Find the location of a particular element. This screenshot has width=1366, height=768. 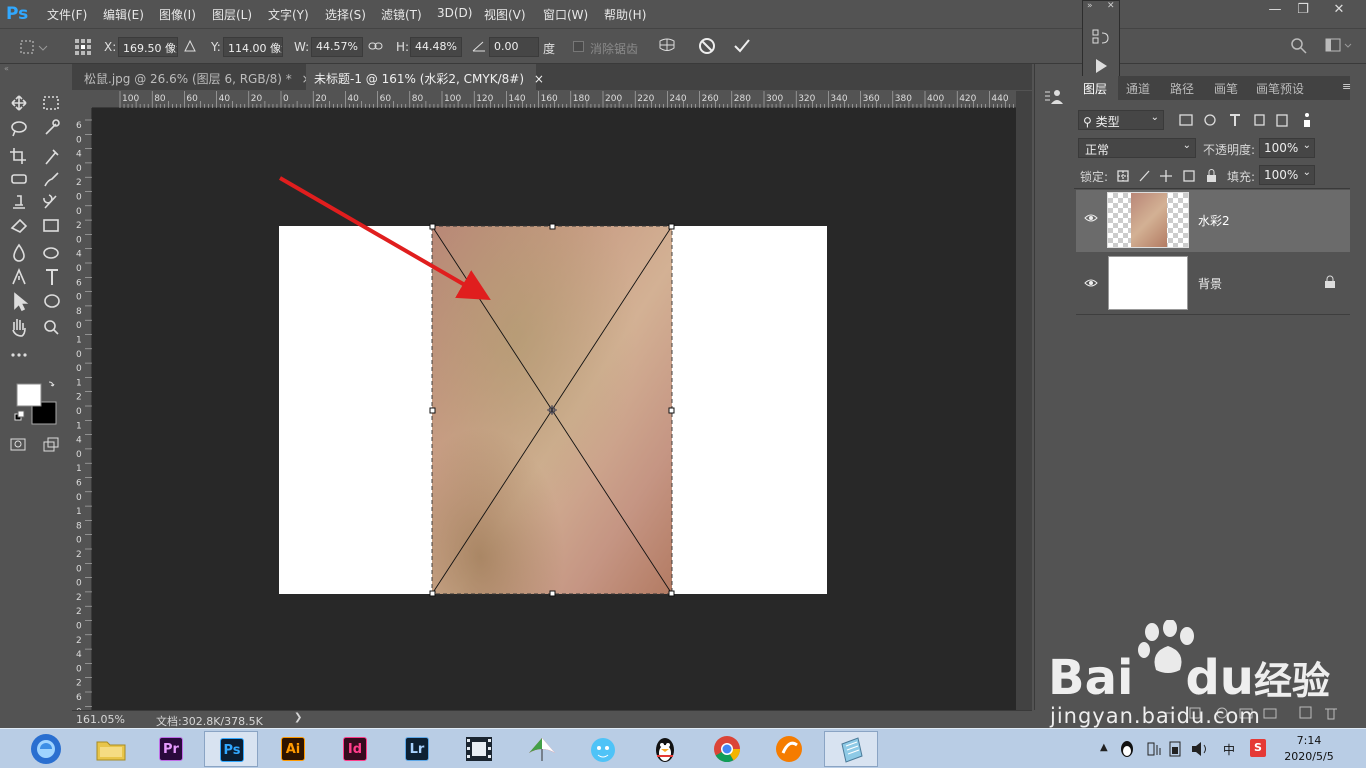

windows-taskbar: Pr Ps Ai Id Lr ▲ 中 S is located at coordinates (683, 748).